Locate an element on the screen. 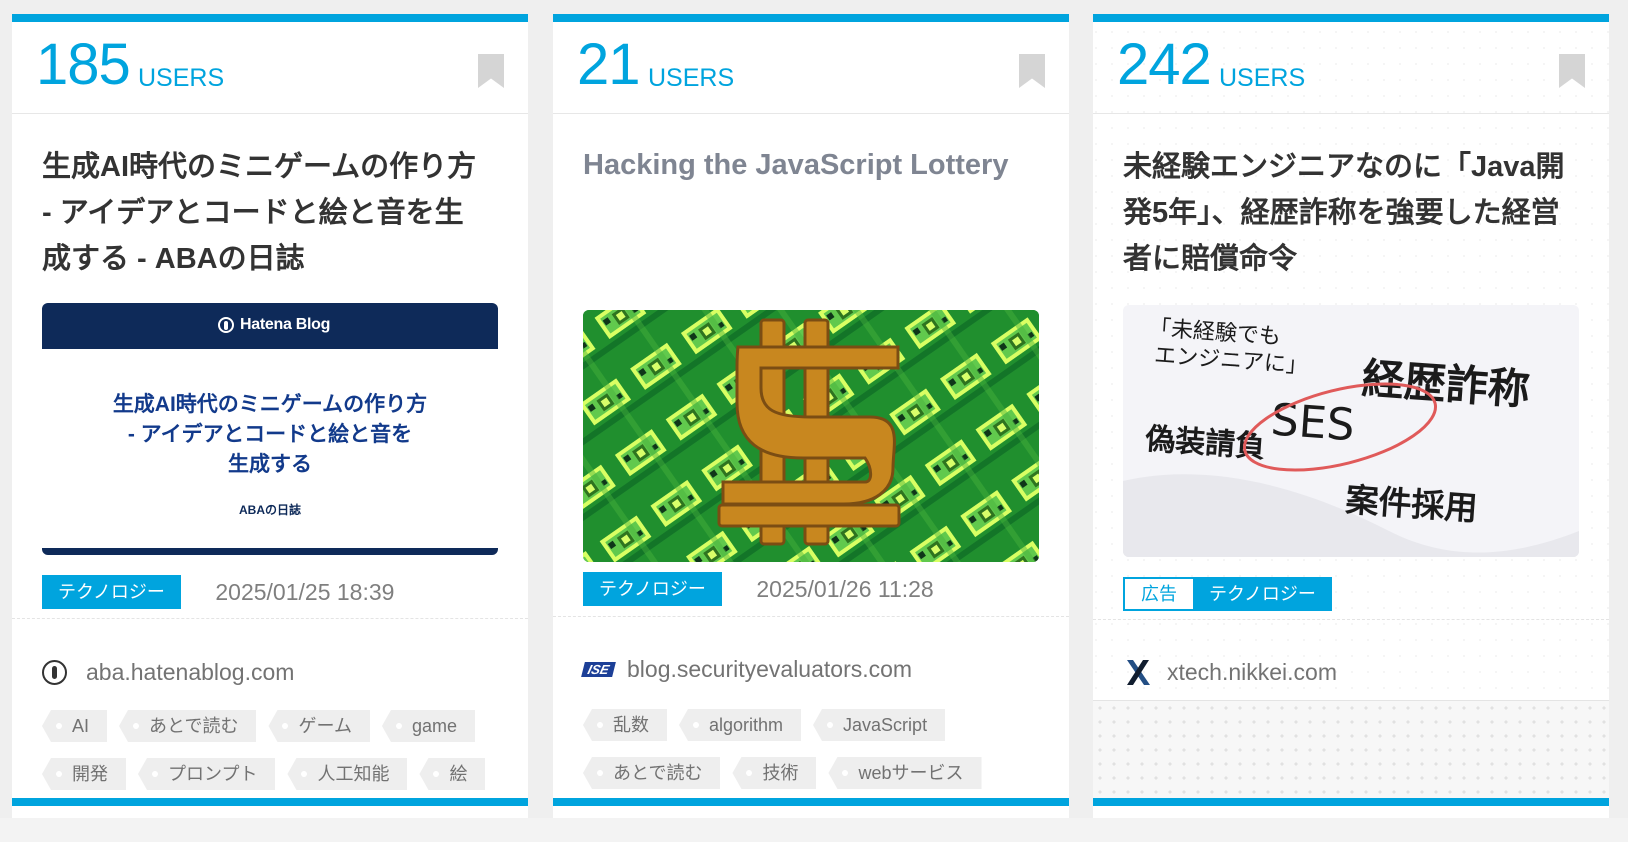 The height and width of the screenshot is (842, 1628). hatena-blog-icon is located at coordinates (54, 672).